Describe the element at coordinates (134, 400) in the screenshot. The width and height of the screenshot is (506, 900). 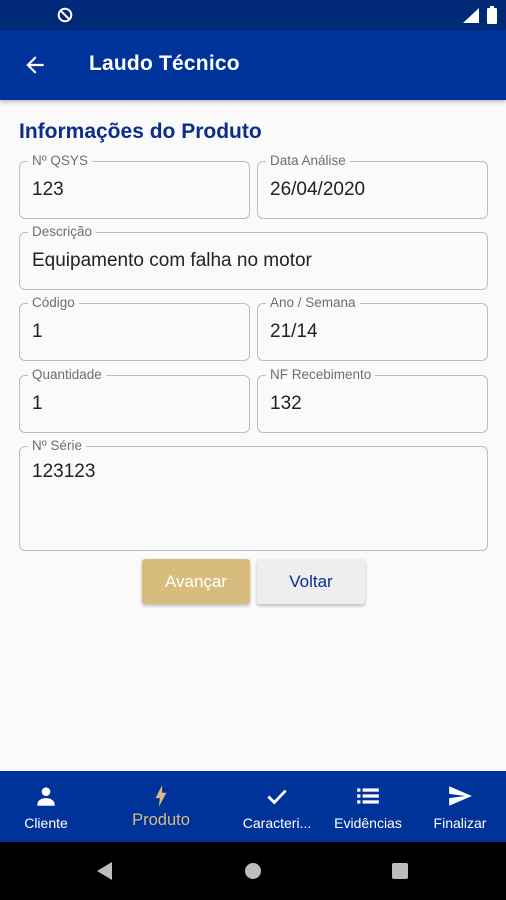
I see `quantidade-field: Quantidade 1` at that location.